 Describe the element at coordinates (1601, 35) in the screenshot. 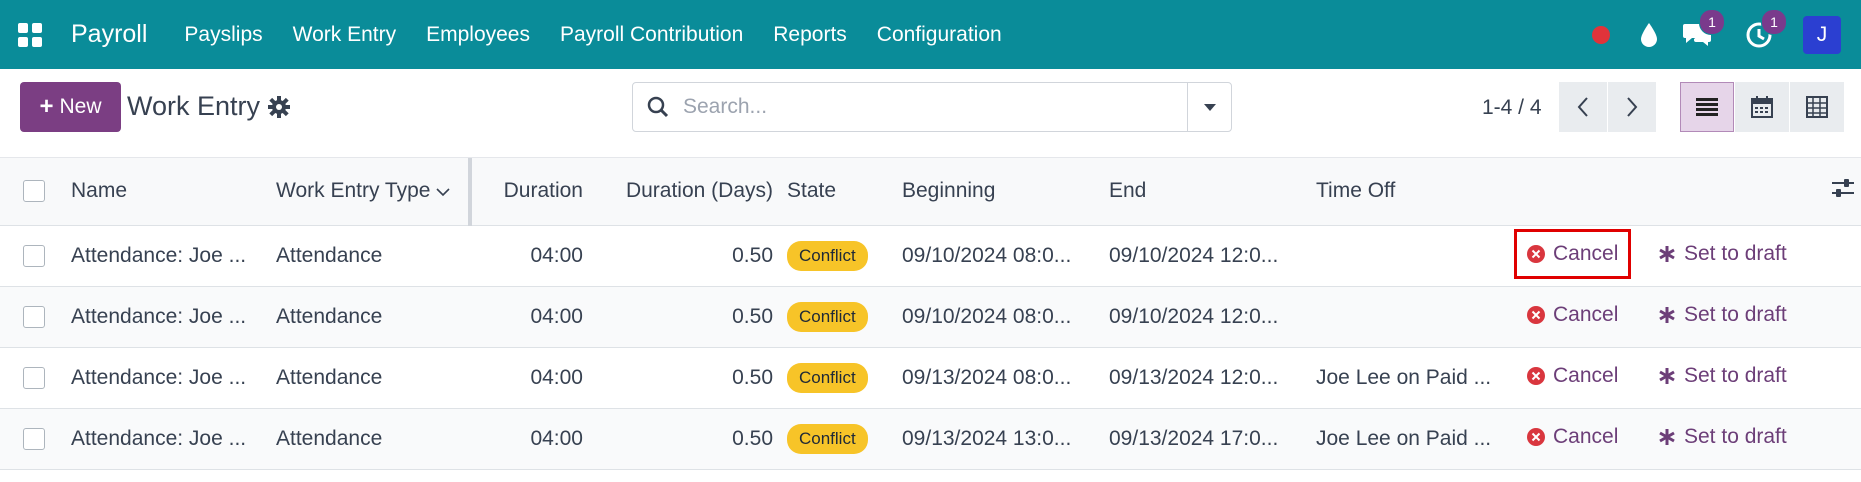

I see `recording-dot-icon` at that location.